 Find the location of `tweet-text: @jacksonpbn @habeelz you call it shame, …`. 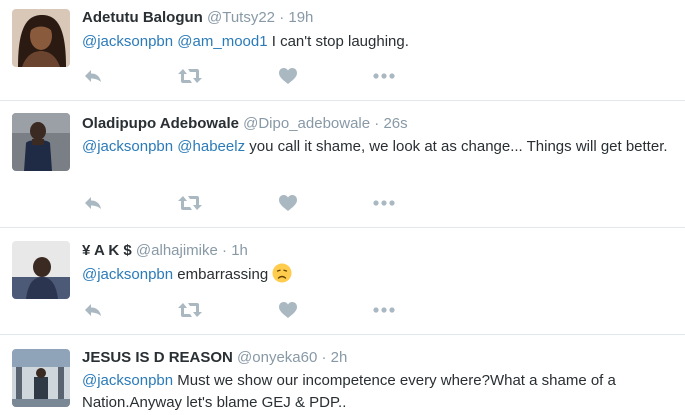

tweet-text: @jacksonpbn @habeelz you call it shame, … is located at coordinates (379, 147).